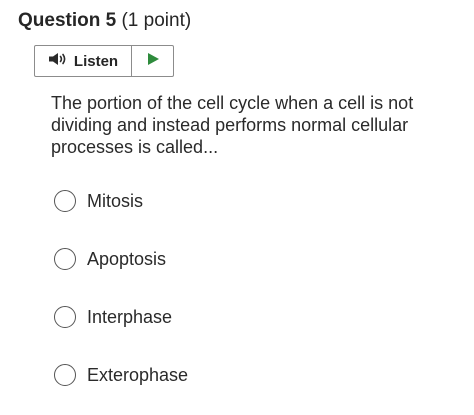 The height and width of the screenshot is (415, 474). What do you see at coordinates (130, 316) in the screenshot?
I see `option-label: Interphase` at bounding box center [130, 316].